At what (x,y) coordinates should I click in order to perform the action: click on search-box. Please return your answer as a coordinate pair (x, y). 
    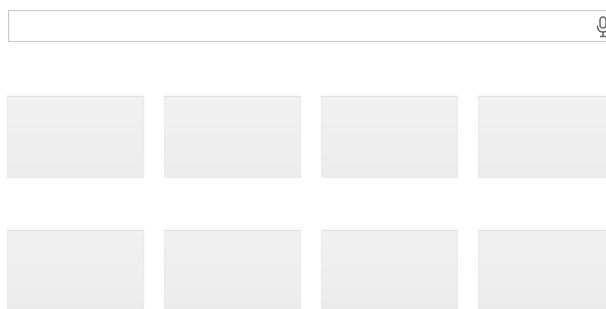
    Looking at the image, I should click on (307, 26).